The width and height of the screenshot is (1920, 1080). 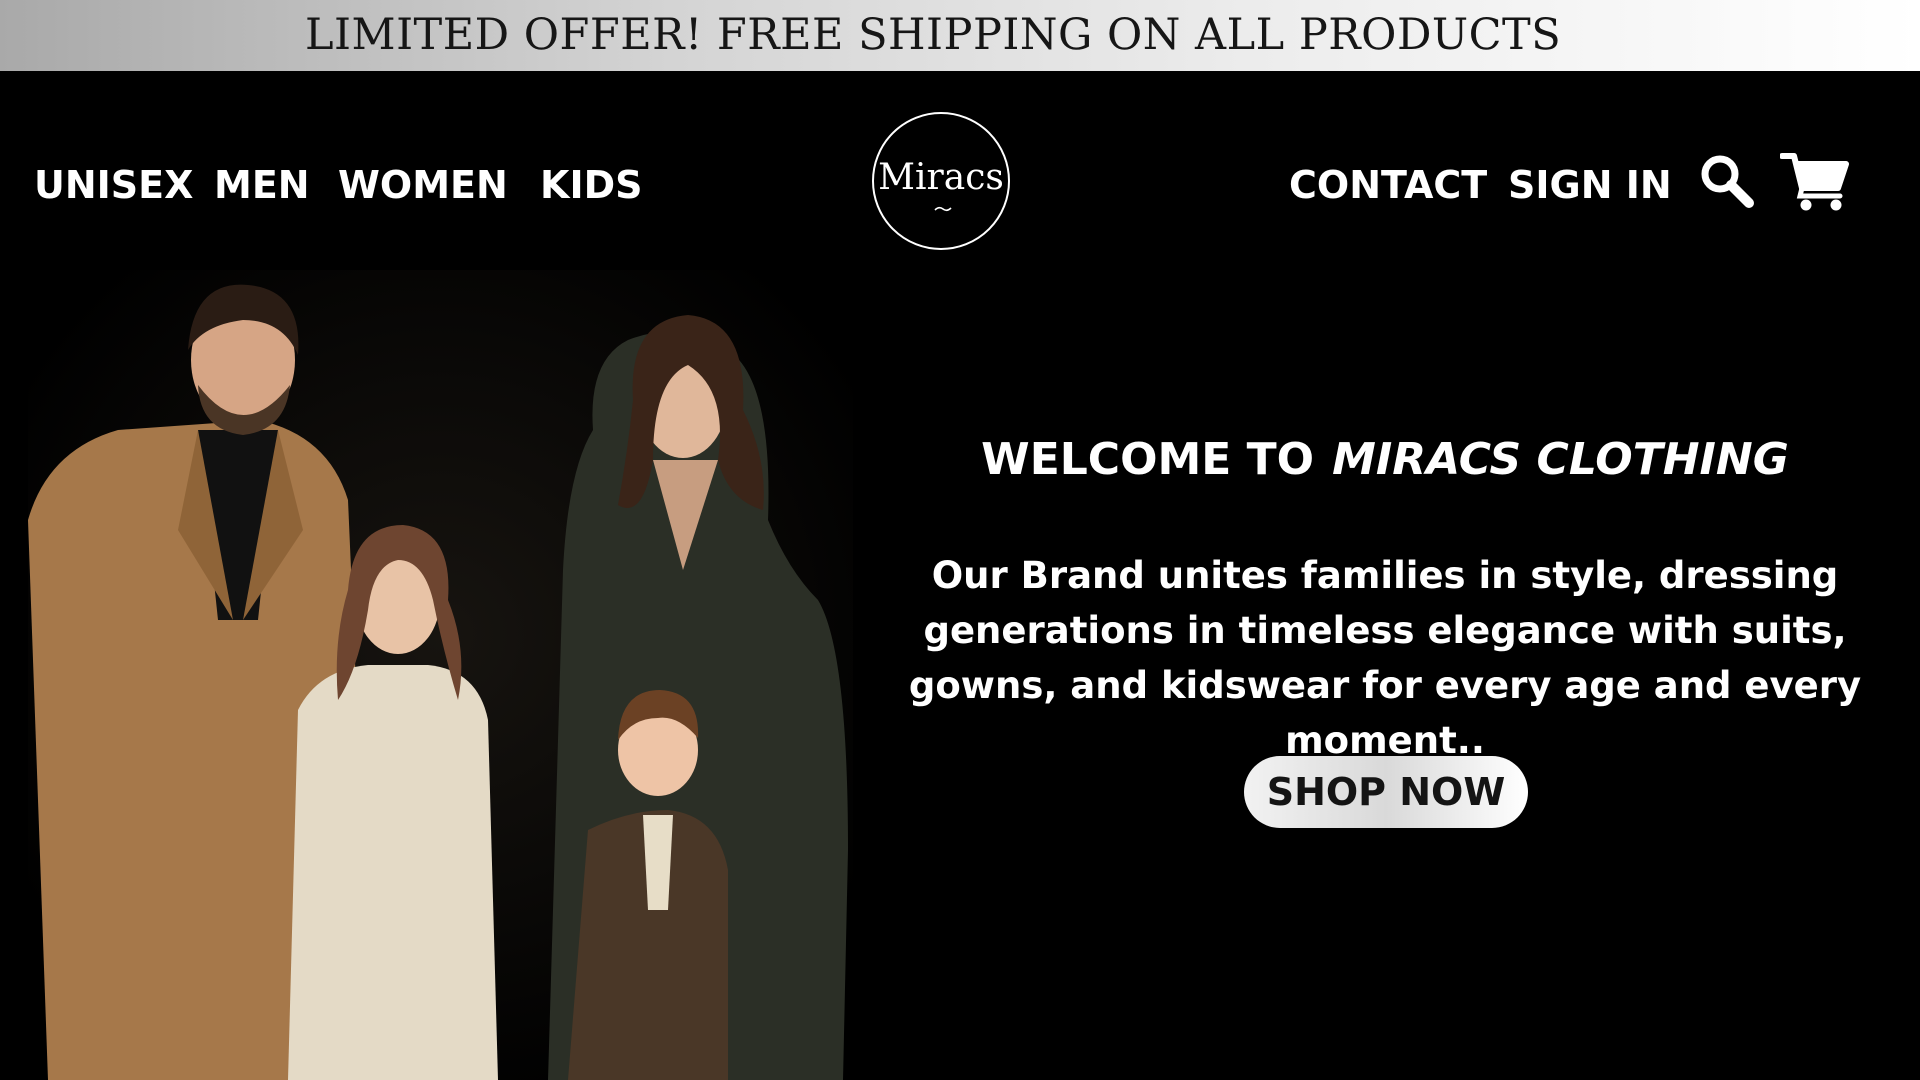 I want to click on hero-heading-prefix: WELCOME TO, so click(x=1148, y=459).